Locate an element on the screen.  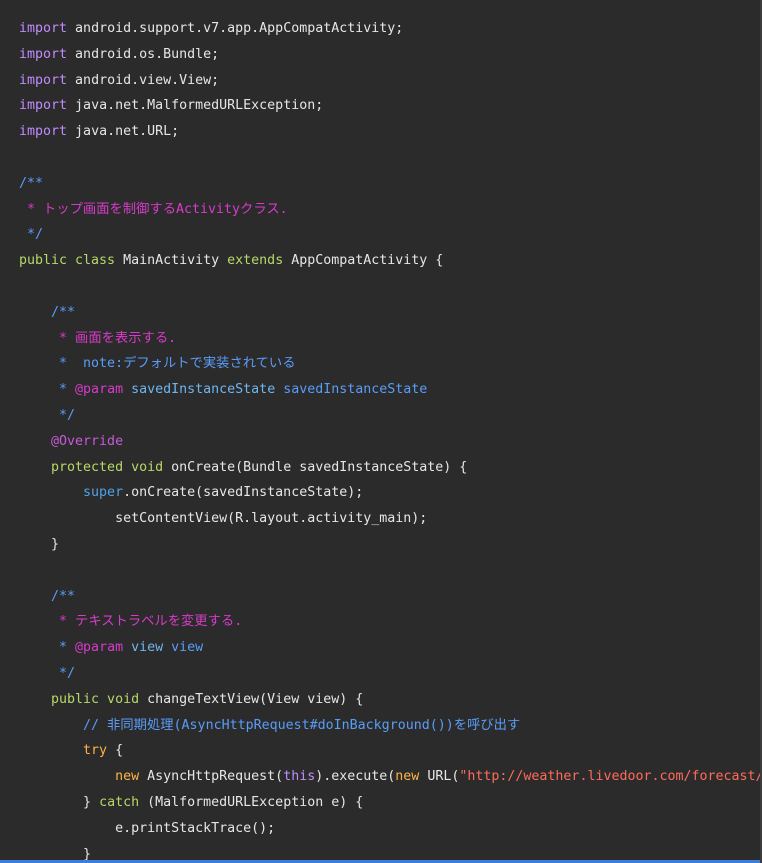
code-token: android.view.View; is located at coordinates (143, 80).